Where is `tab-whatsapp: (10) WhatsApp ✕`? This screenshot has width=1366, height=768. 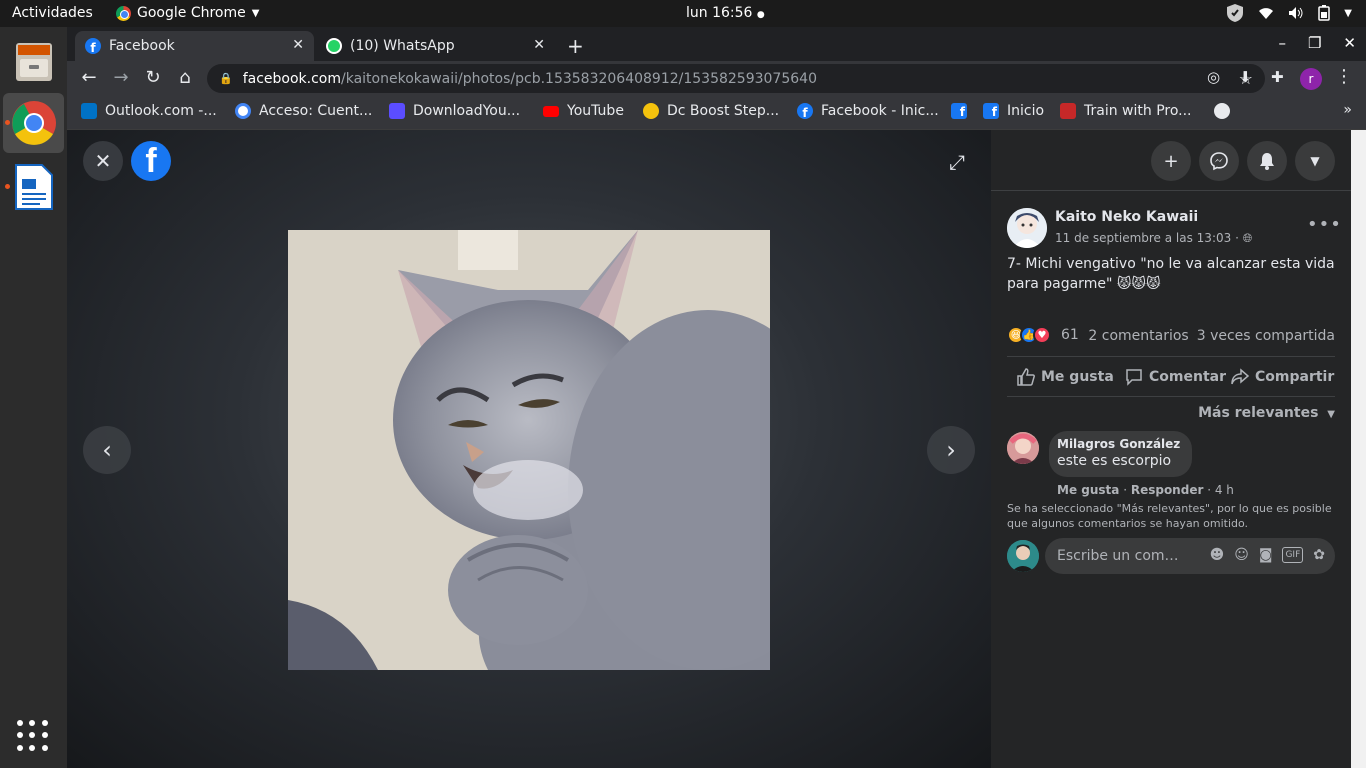 tab-whatsapp: (10) WhatsApp ✕ is located at coordinates (435, 46).